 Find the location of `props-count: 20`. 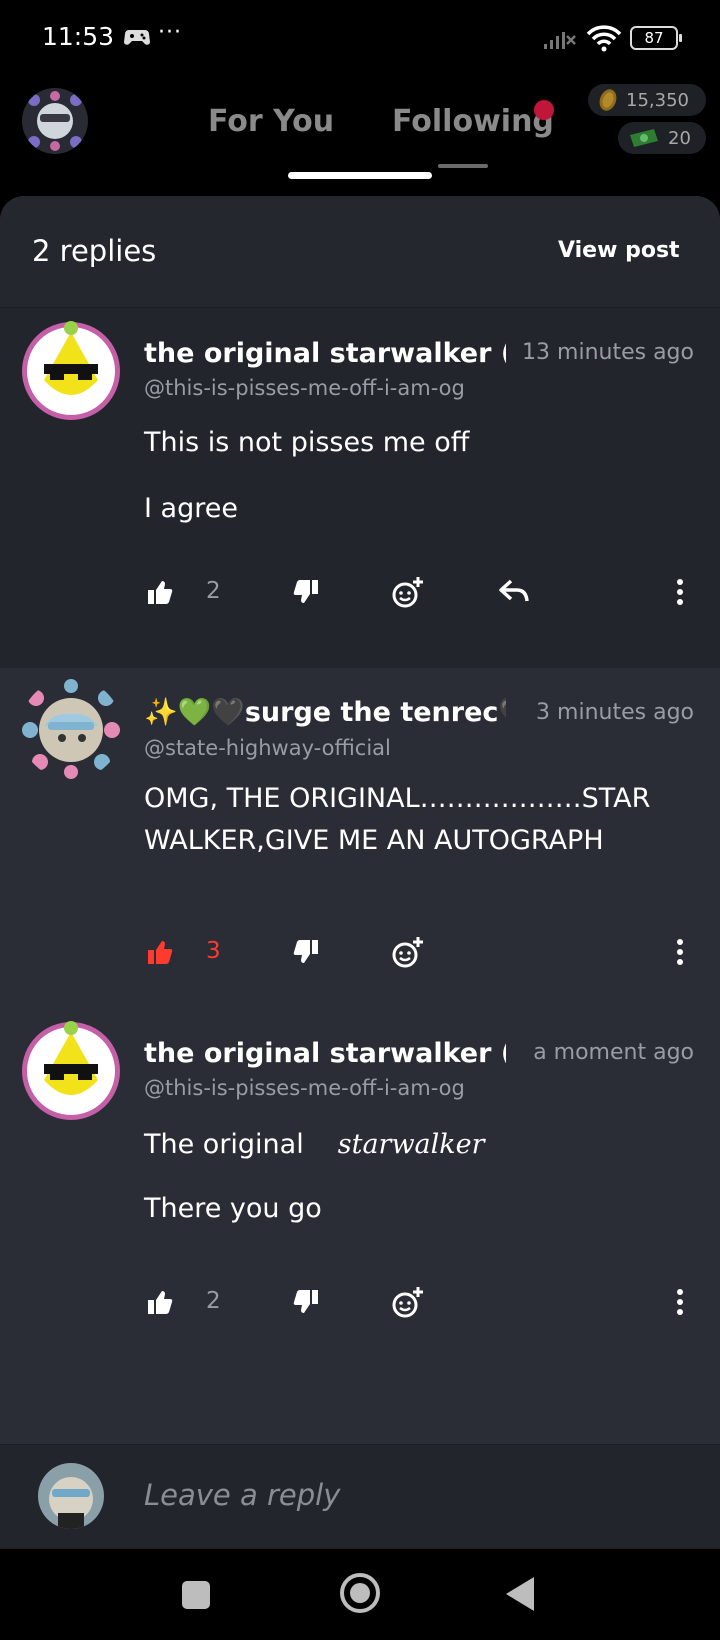

props-count: 20 is located at coordinates (679, 138).